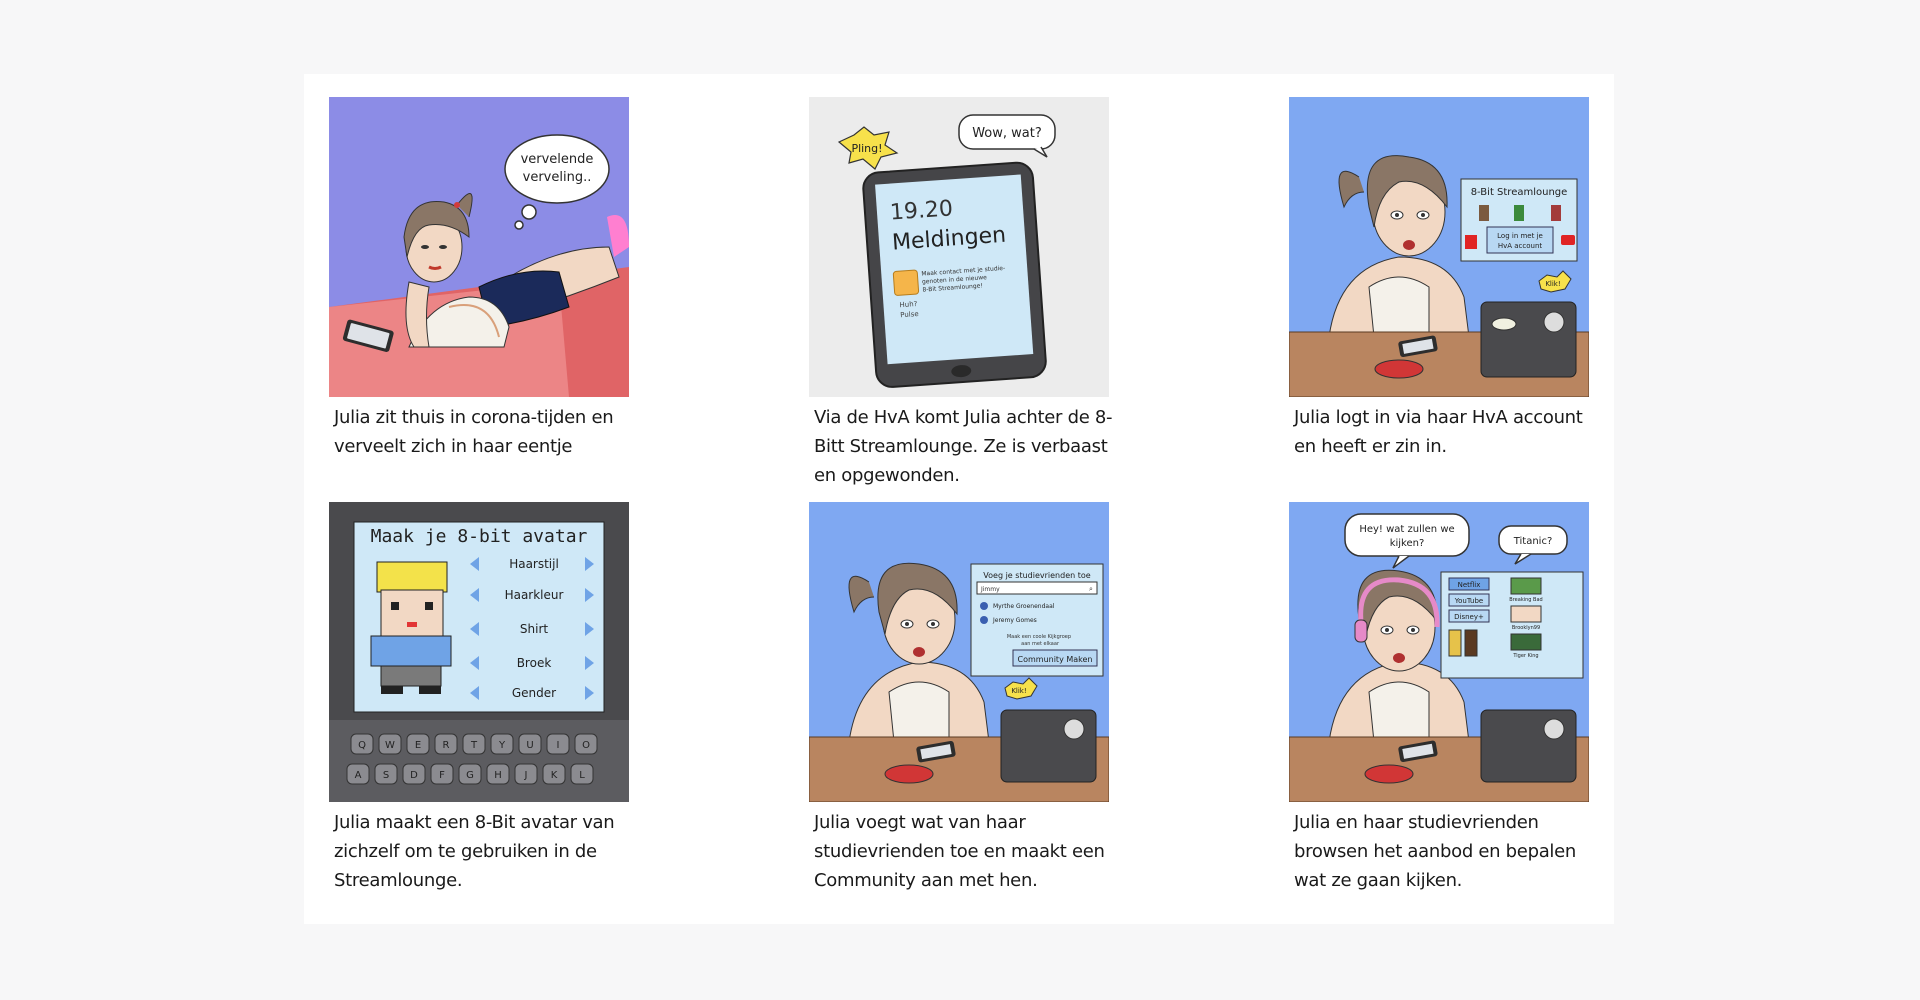  I want to click on login-button-line-2: HvA account, so click(1520, 246).